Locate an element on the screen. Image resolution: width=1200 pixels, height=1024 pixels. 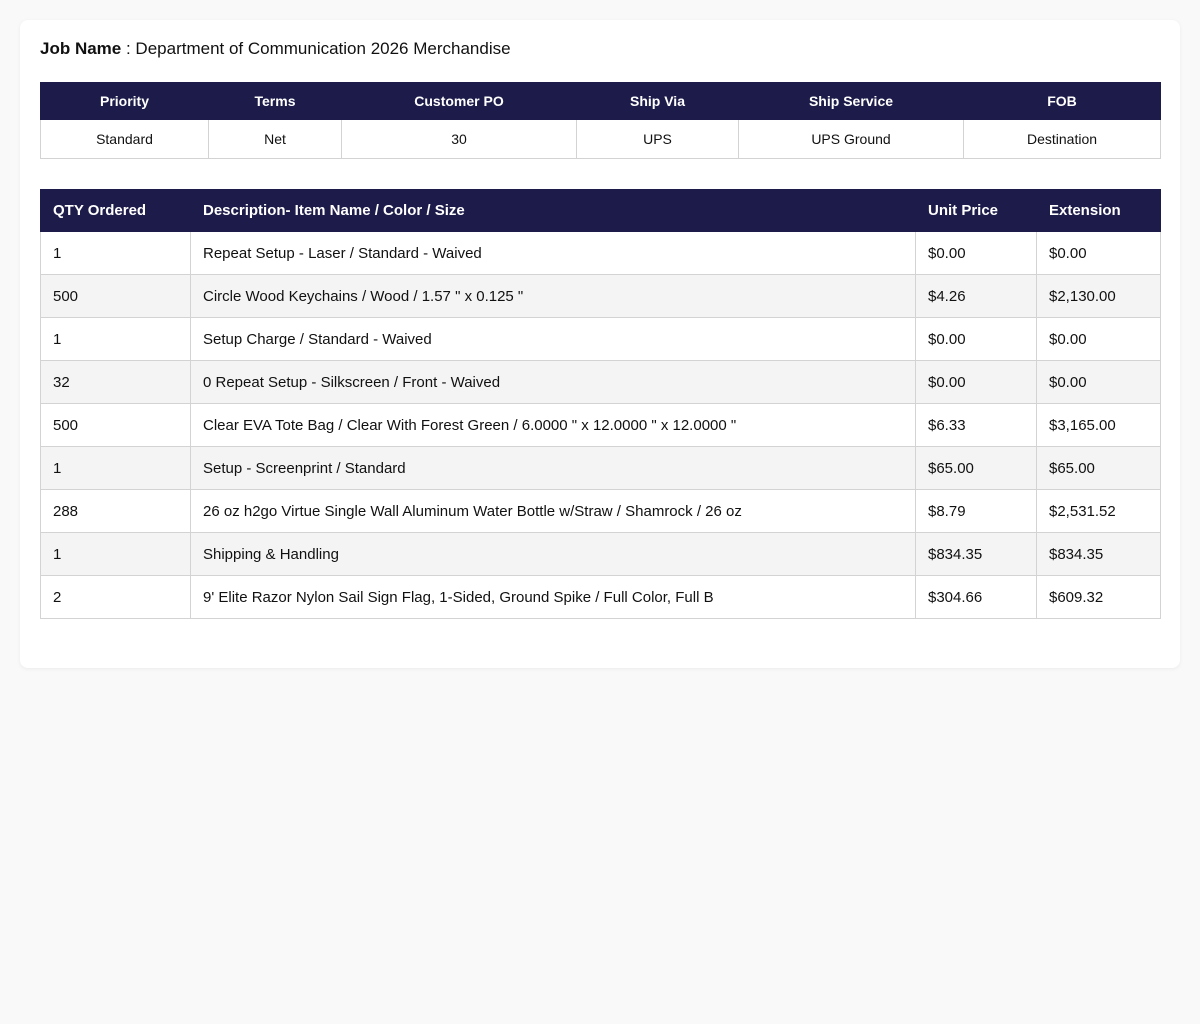
header-terms: Terms is located at coordinates (275, 101).